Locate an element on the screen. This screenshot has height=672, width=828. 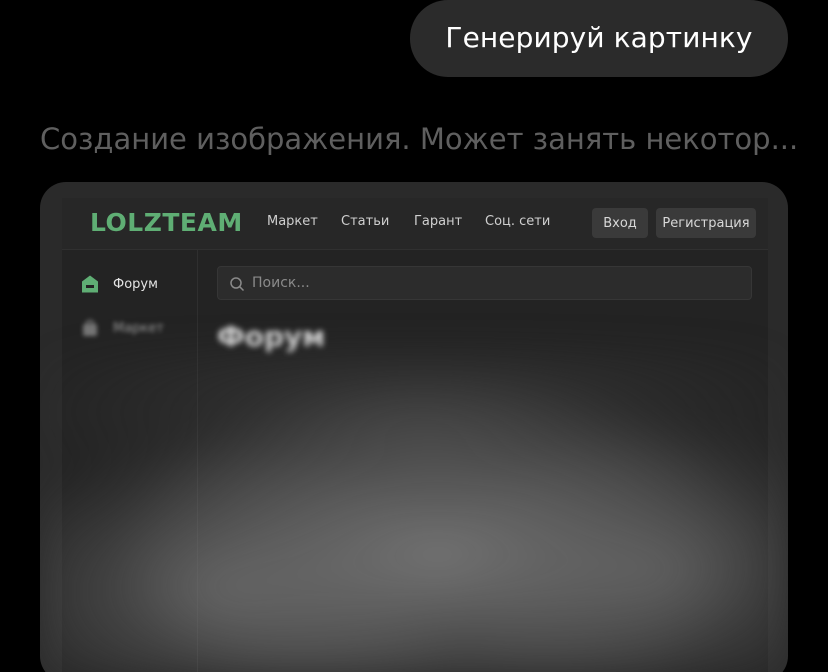
sidebar-item-label: Маркет is located at coordinates (138, 328).